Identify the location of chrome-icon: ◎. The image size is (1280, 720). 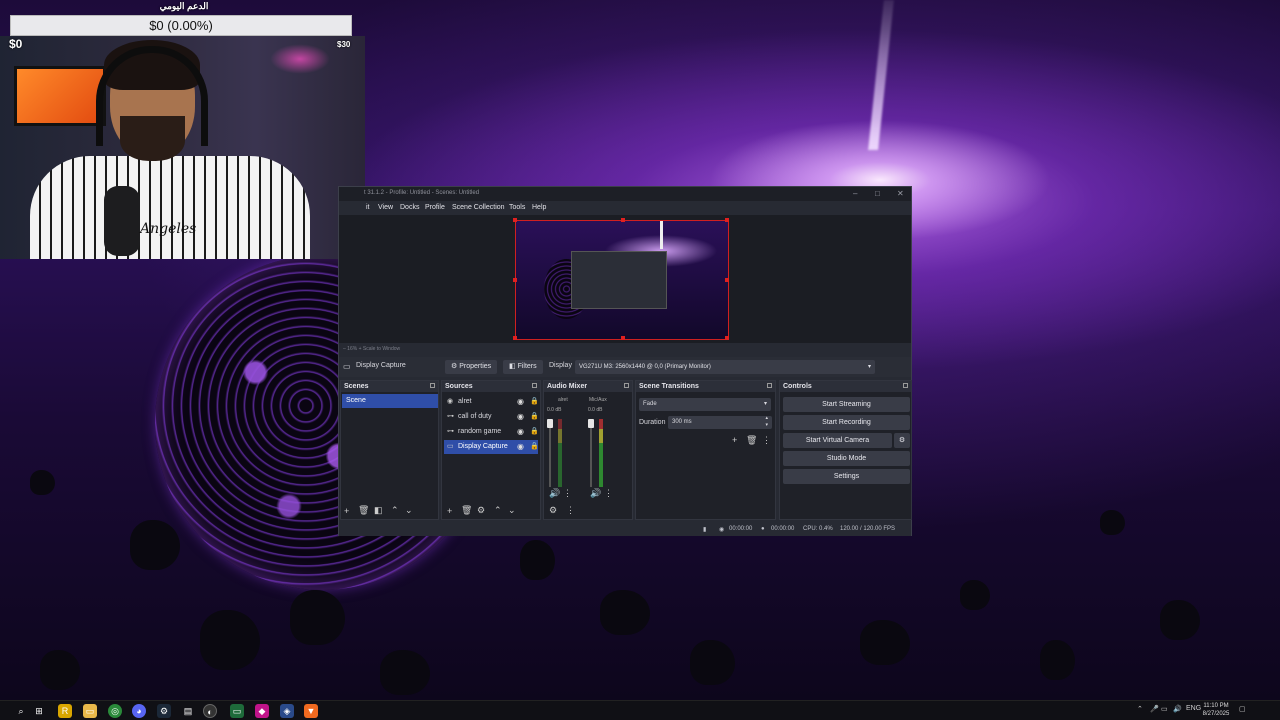
(115, 711).